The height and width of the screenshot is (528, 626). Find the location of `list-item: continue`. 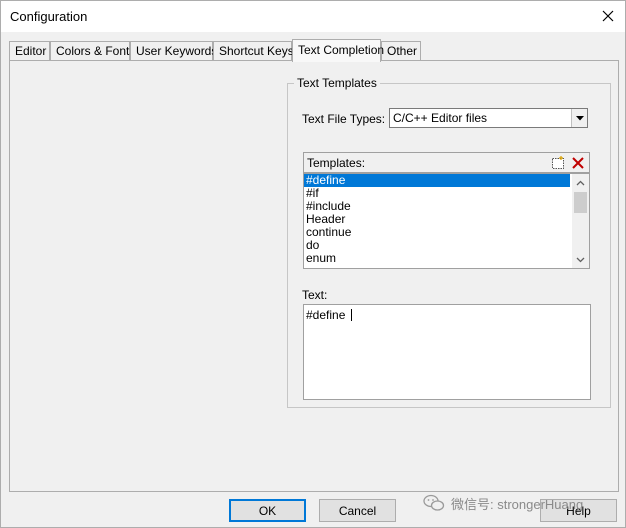

list-item: continue is located at coordinates (437, 232).